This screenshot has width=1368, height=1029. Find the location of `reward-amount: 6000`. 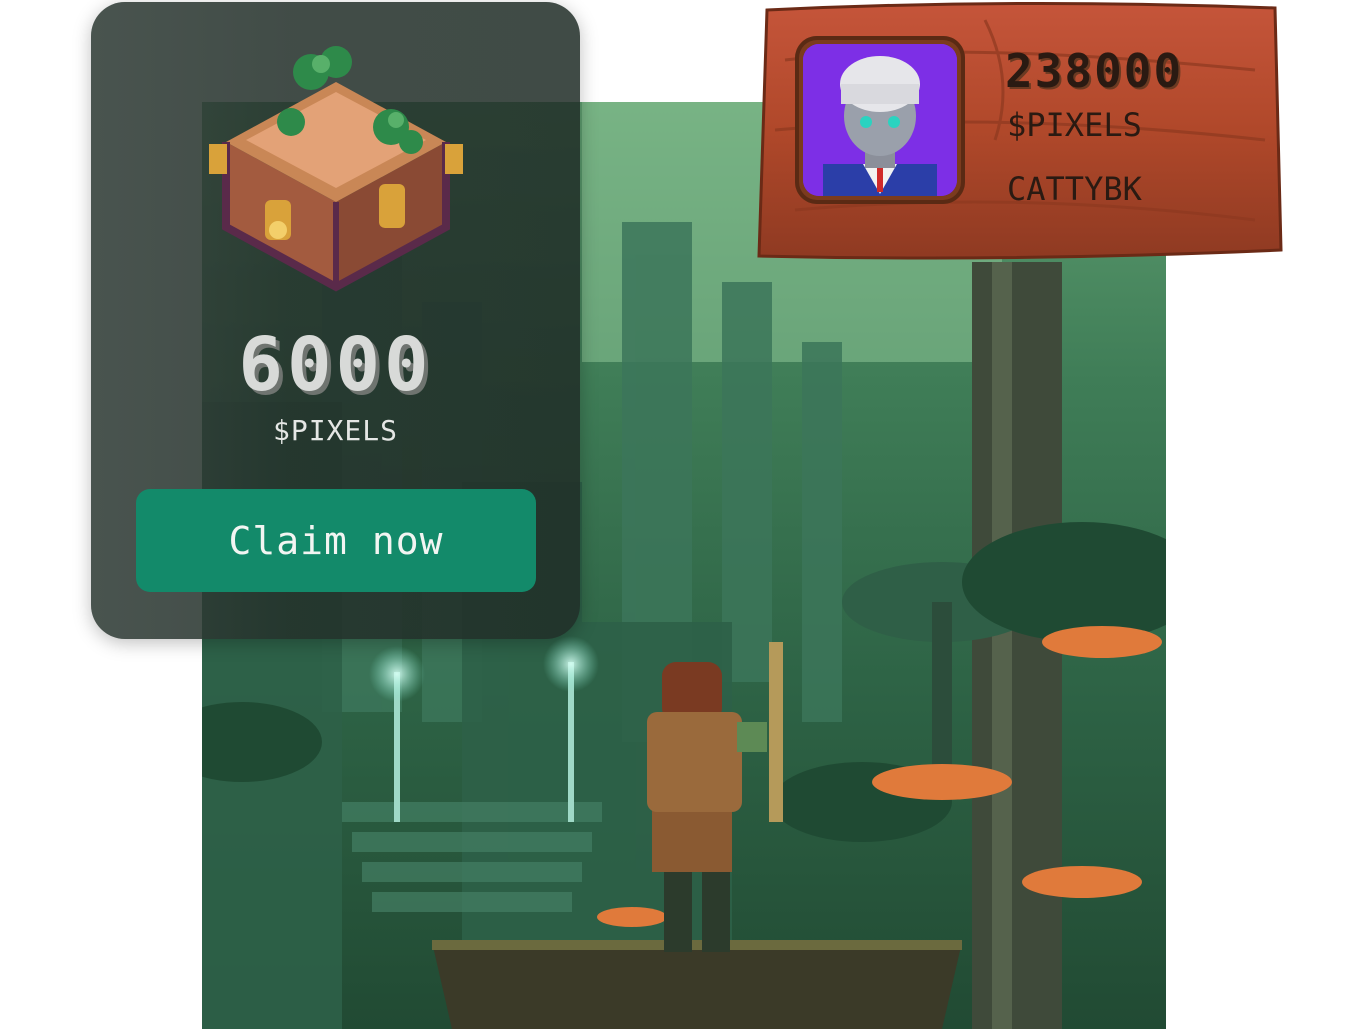

reward-amount: 6000 is located at coordinates (335, 365).